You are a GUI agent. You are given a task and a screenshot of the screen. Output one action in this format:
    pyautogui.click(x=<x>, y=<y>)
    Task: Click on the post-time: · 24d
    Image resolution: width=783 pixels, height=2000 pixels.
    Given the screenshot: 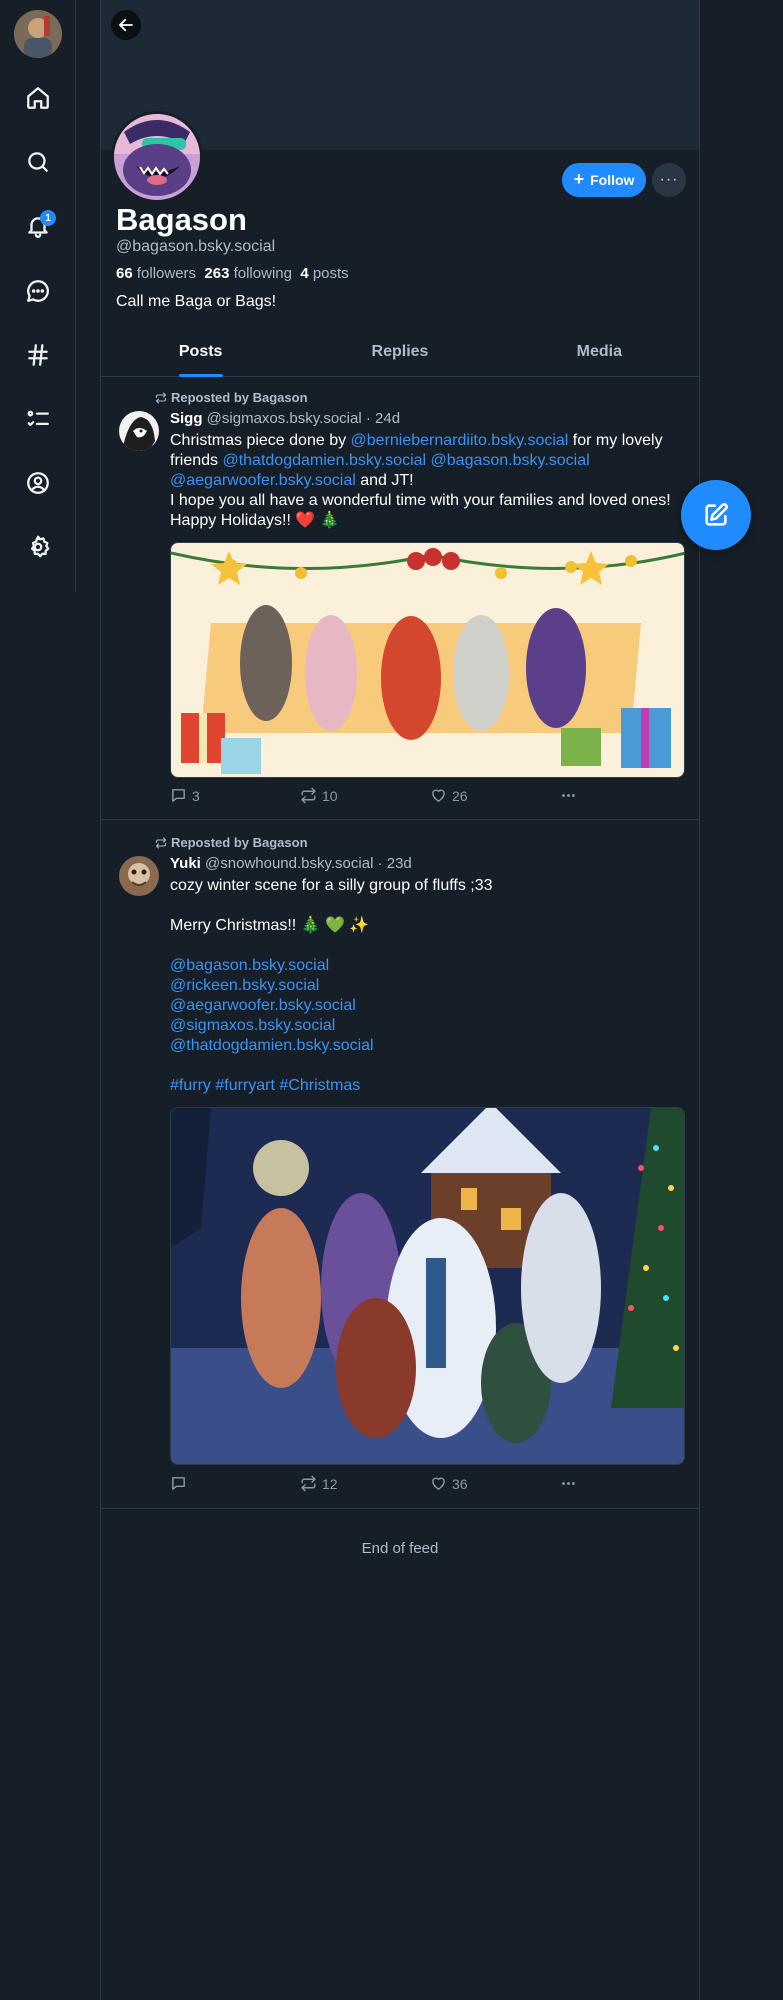 What is the action you would take?
    pyautogui.click(x=383, y=418)
    